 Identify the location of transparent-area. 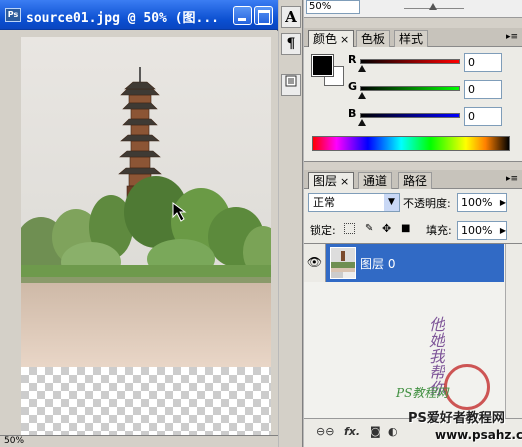
(146, 401).